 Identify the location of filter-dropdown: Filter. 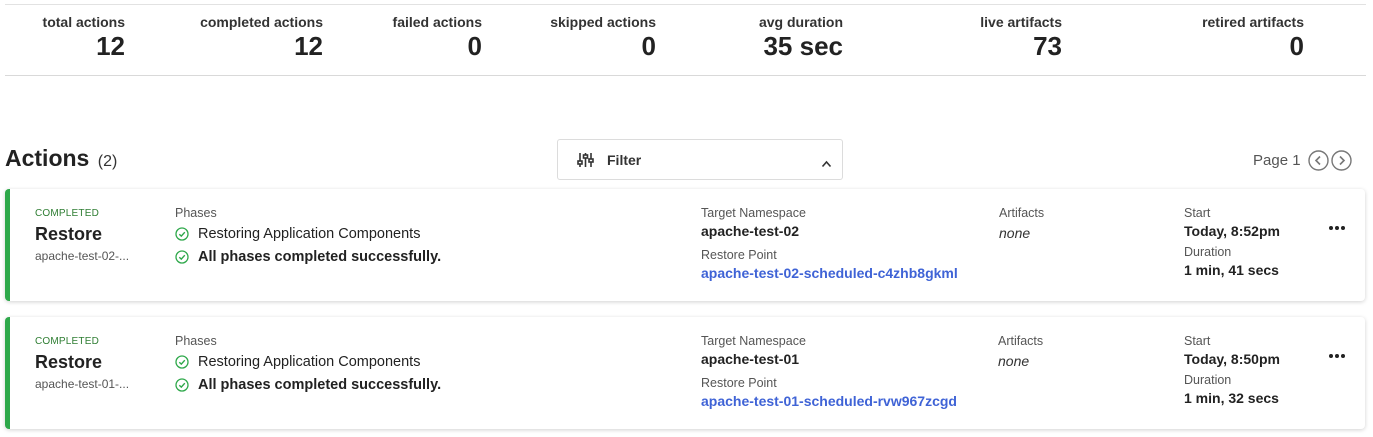
(700, 159).